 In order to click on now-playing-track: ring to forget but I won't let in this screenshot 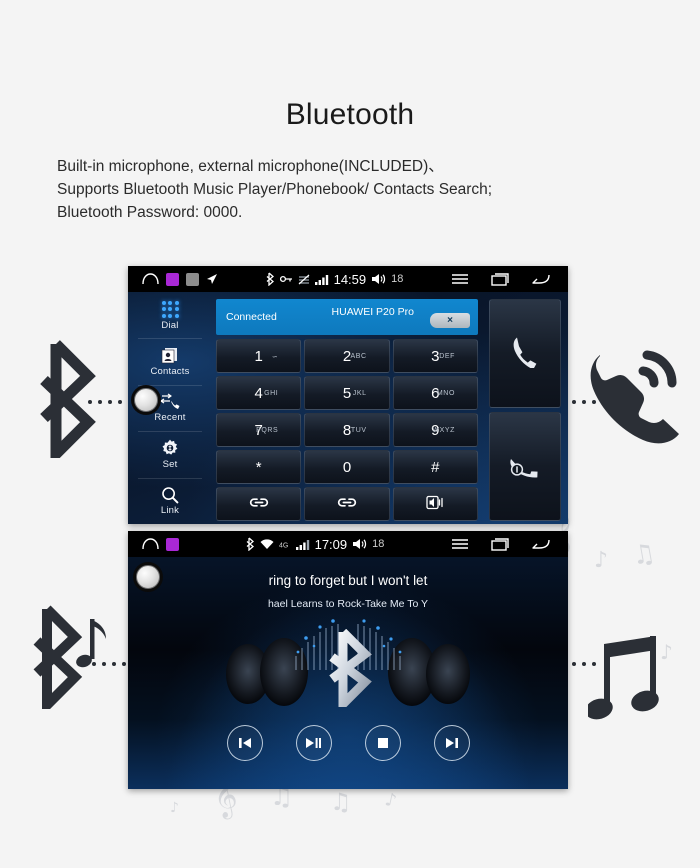, I will do `click(348, 580)`.